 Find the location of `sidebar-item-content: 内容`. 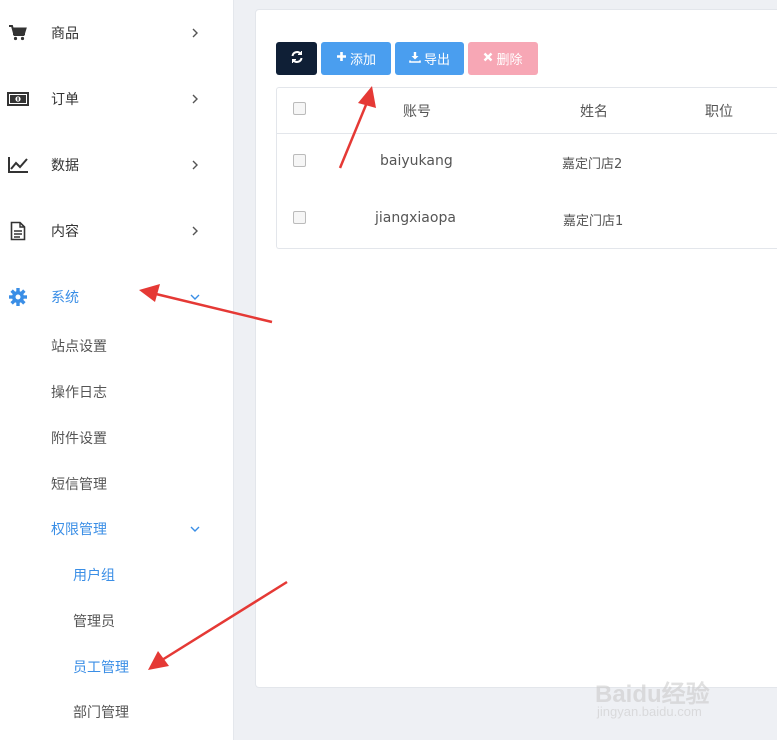

sidebar-item-content: 内容 is located at coordinates (116, 231).